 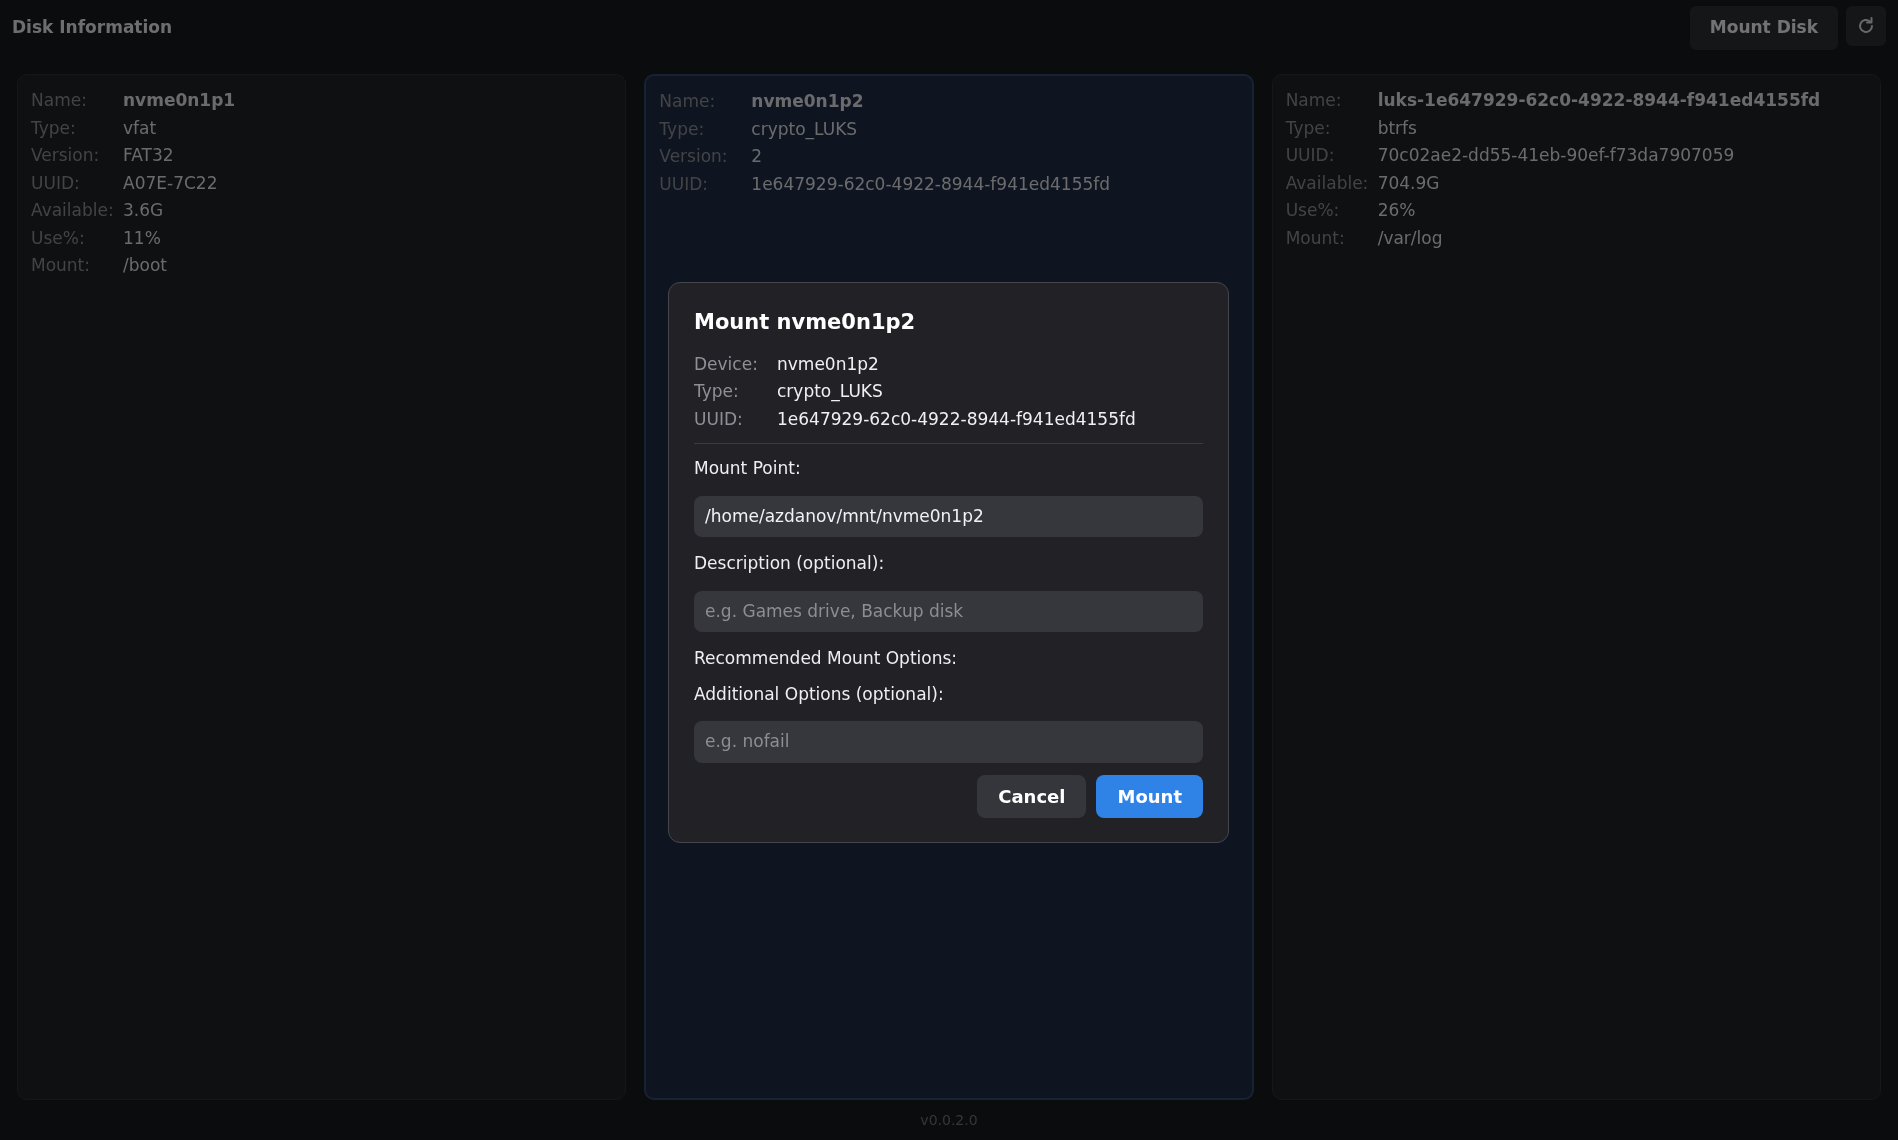 What do you see at coordinates (1397, 128) in the screenshot?
I see `field-value: btrfs` at bounding box center [1397, 128].